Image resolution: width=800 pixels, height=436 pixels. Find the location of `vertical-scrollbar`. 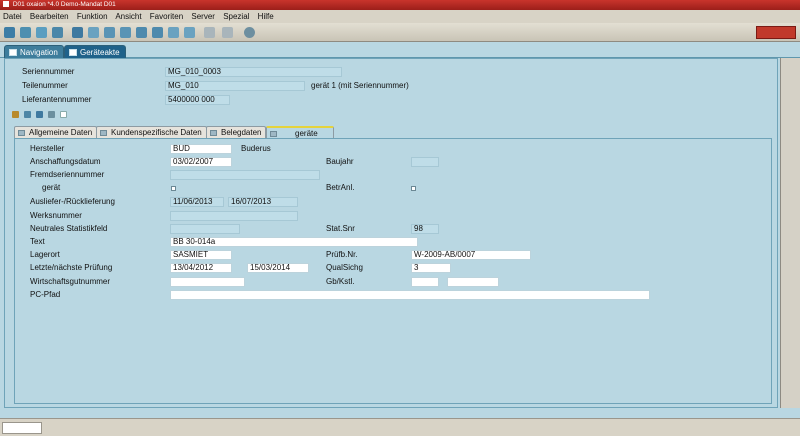

vertical-scrollbar is located at coordinates (790, 233).